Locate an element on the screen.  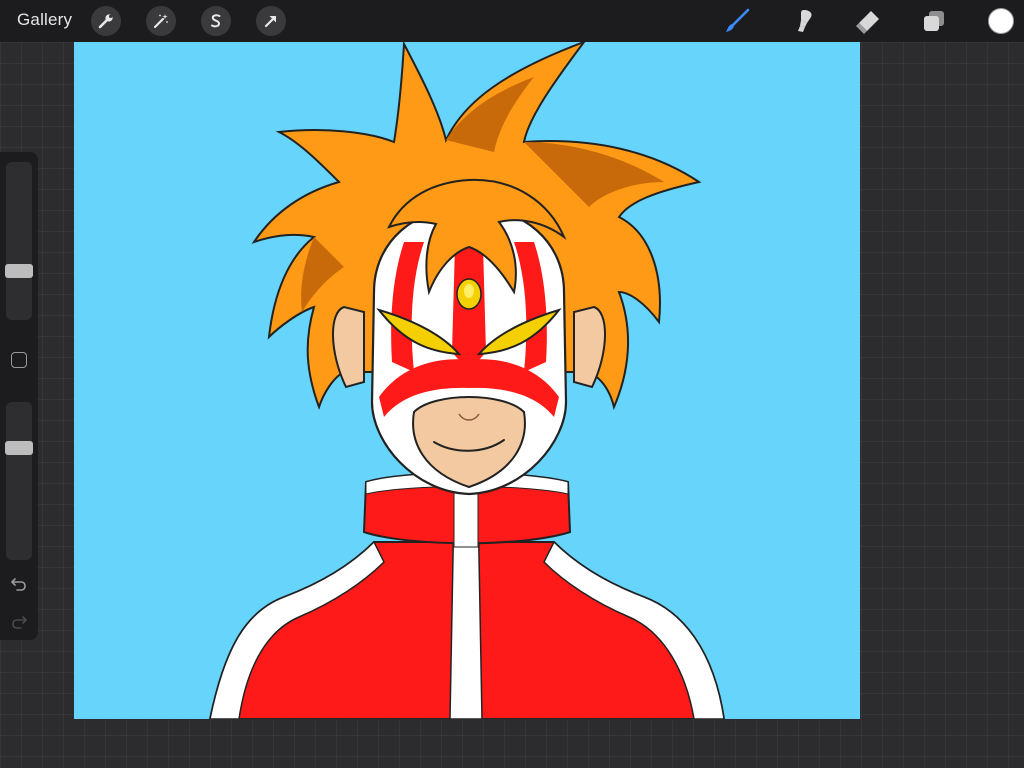
paint-tool-button is located at coordinates (737, 21).